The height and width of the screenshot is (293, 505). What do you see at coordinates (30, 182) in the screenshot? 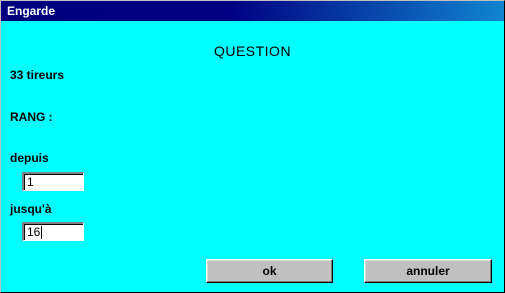
I see `from-input-value: 1` at bounding box center [30, 182].